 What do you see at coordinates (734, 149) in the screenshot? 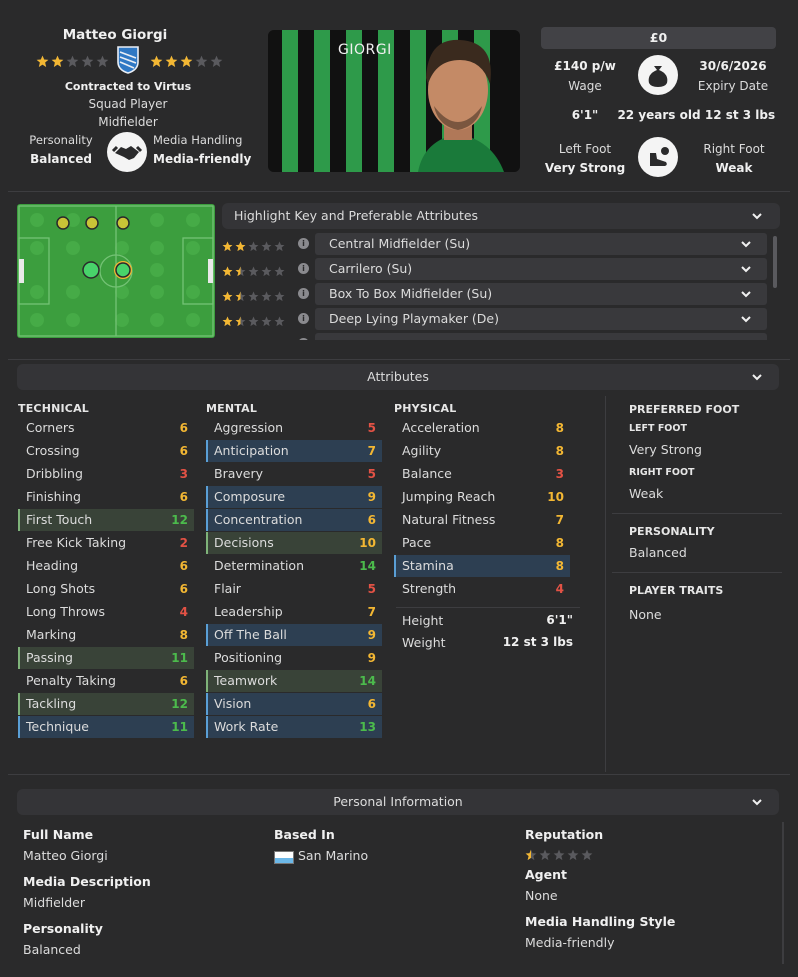
I see `right-foot-label: Right Foot` at bounding box center [734, 149].